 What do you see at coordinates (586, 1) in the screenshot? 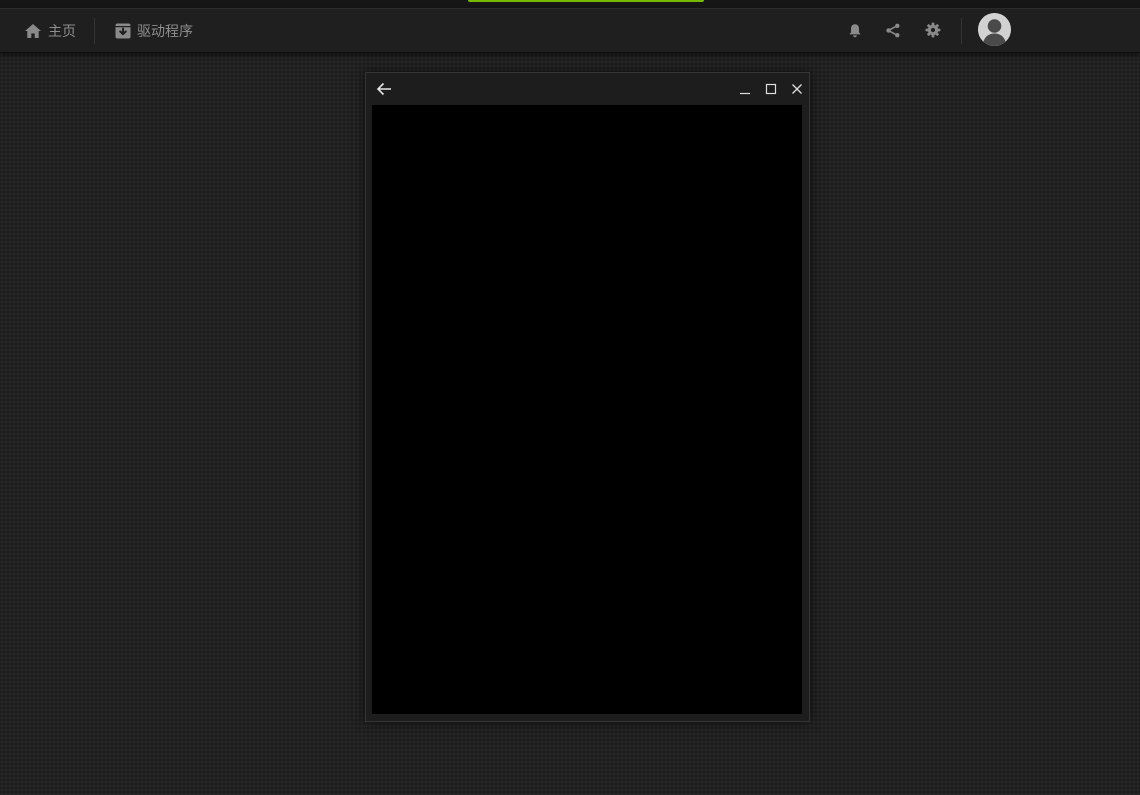
I see `top-accent-bar` at bounding box center [586, 1].